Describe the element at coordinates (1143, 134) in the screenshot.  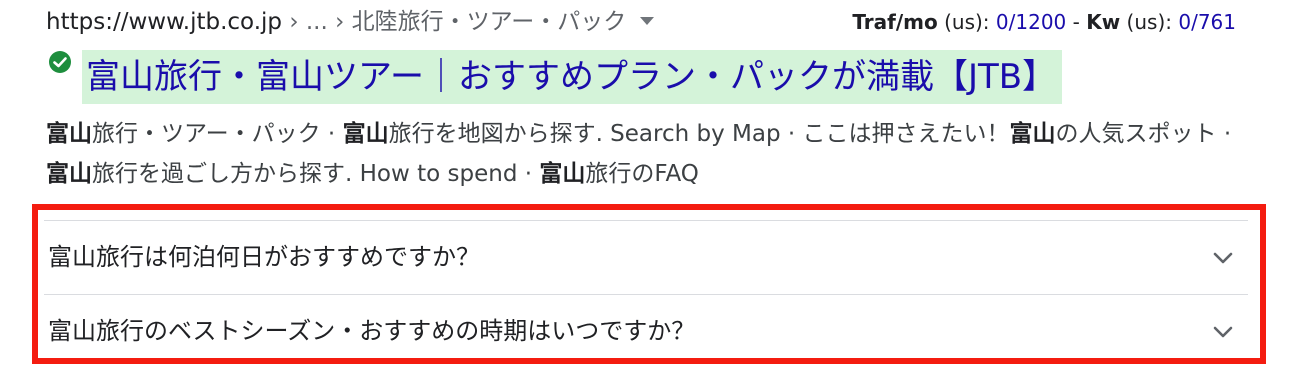
I see `snippet-text: の人気スポット ·` at that location.